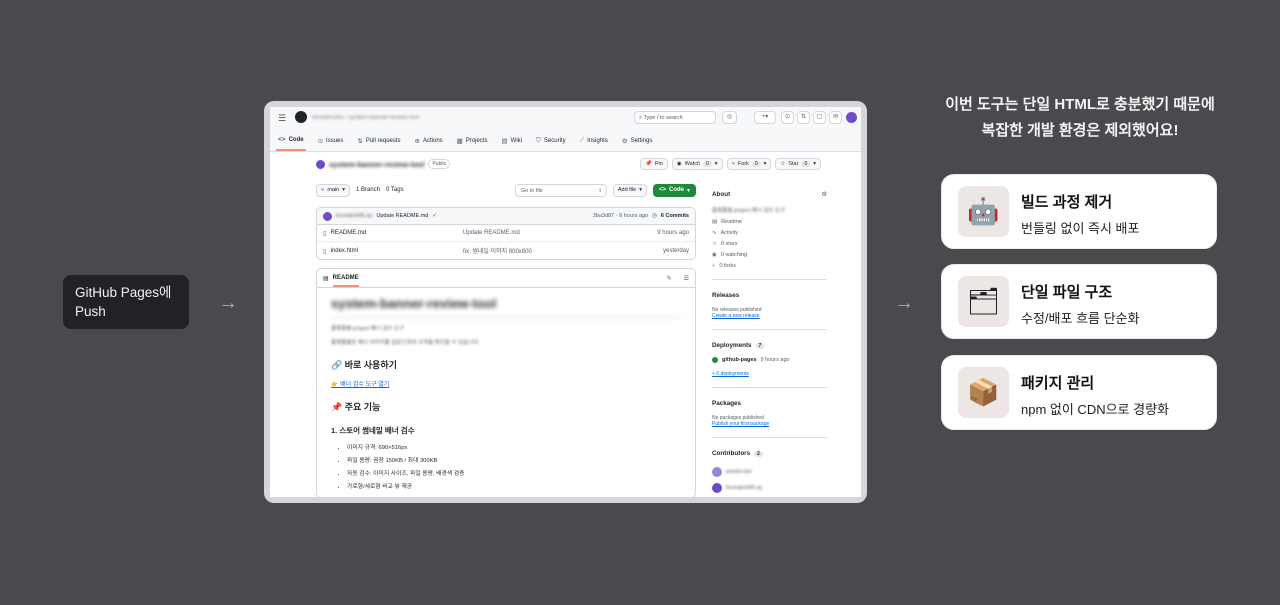 This screenshot has width=1280, height=605. Describe the element at coordinates (729, 117) in the screenshot. I see `copilot-icon: ◎` at that location.